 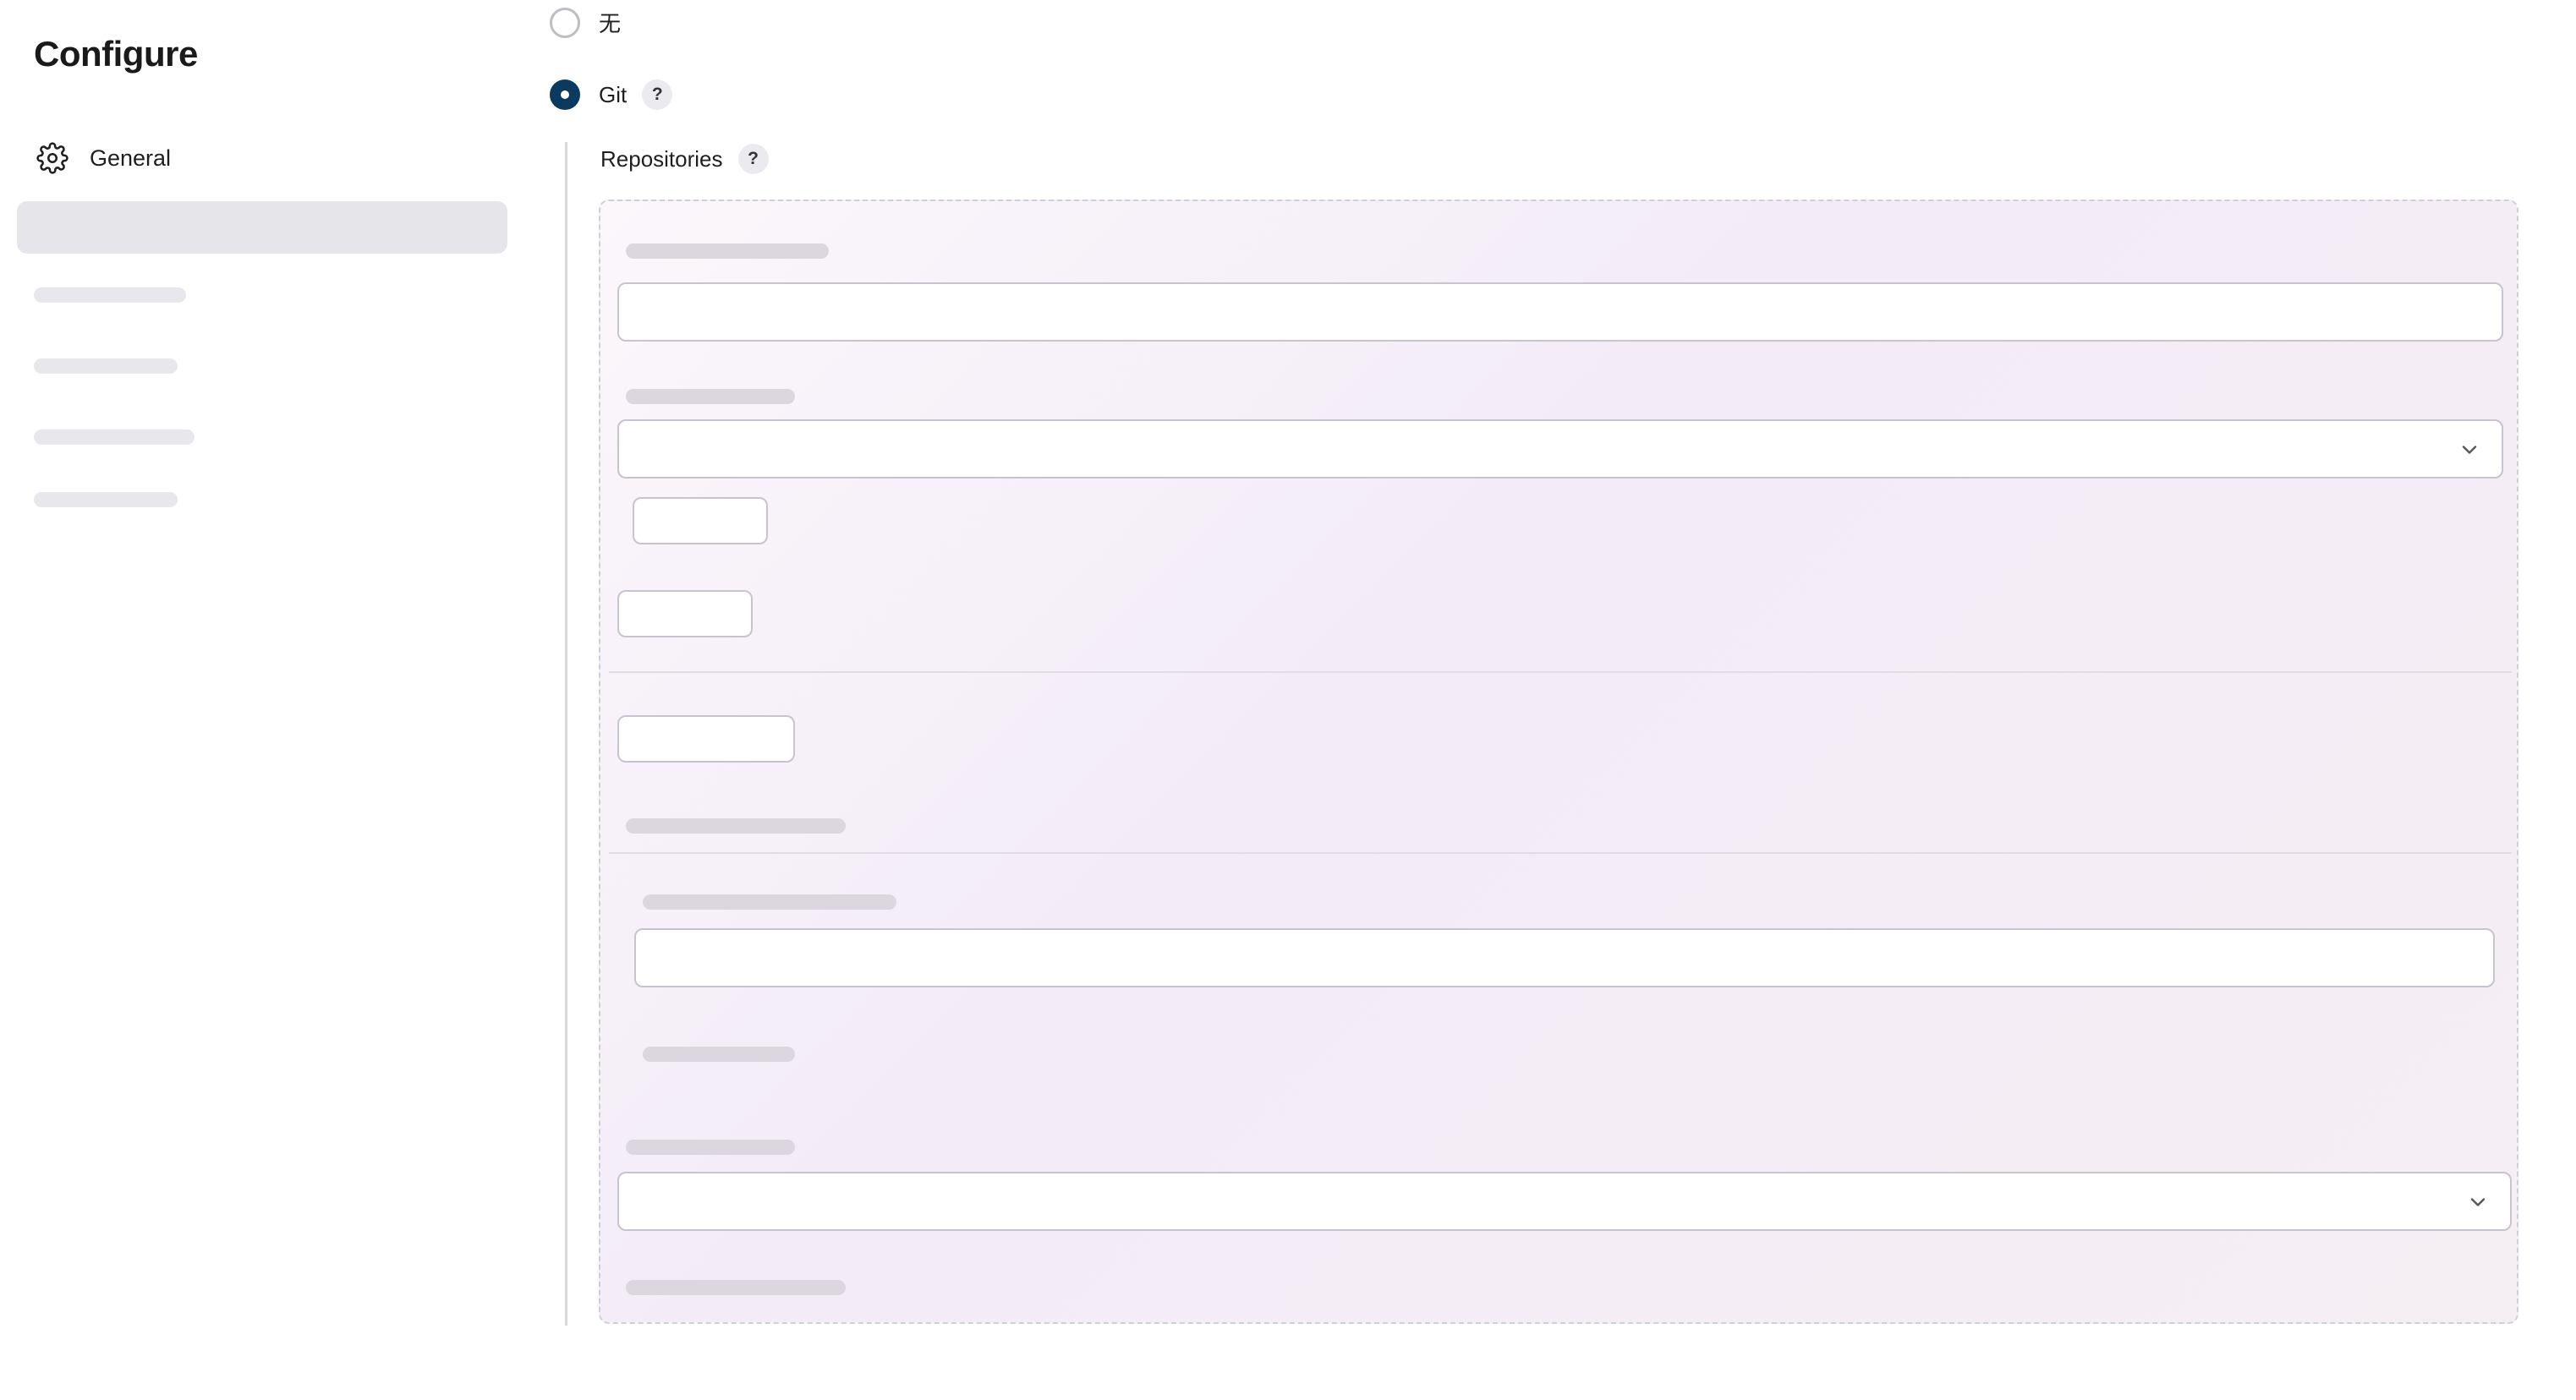 What do you see at coordinates (1564, 1201) in the screenshot?
I see `repository-browser-select` at bounding box center [1564, 1201].